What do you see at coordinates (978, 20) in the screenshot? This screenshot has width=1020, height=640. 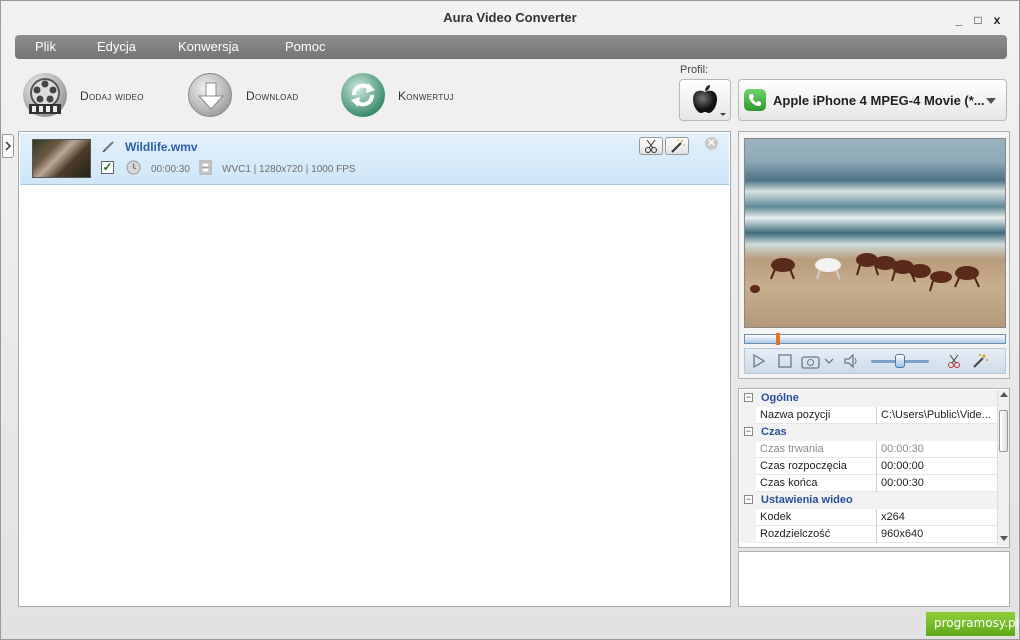 I see `maximize-button: □` at bounding box center [978, 20].